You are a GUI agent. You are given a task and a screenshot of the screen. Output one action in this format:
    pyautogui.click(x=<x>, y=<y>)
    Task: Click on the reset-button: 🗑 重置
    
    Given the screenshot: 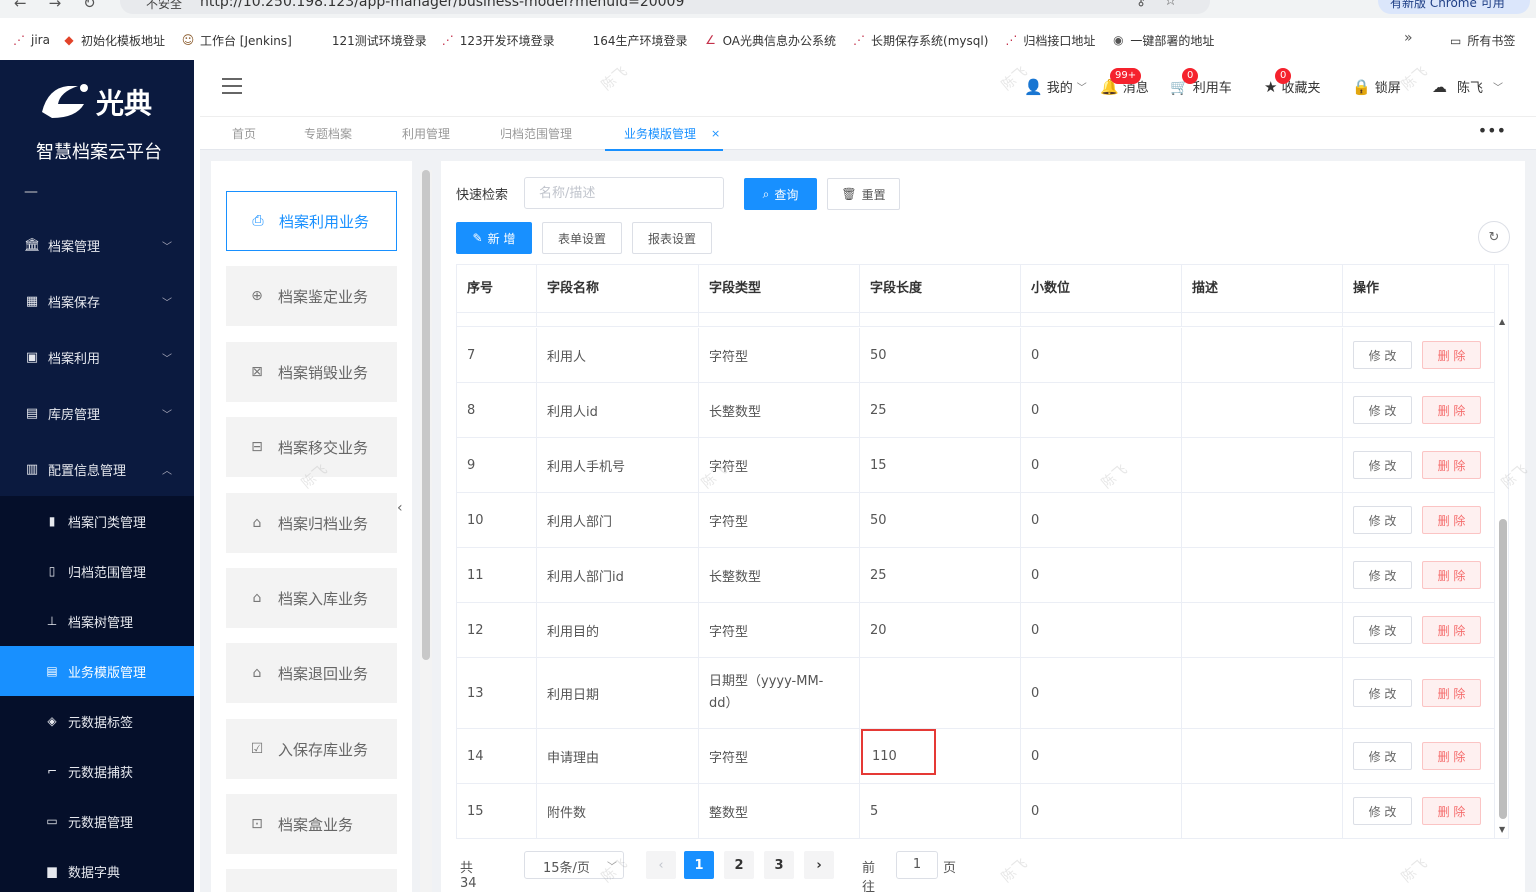 What is the action you would take?
    pyautogui.click(x=863, y=194)
    